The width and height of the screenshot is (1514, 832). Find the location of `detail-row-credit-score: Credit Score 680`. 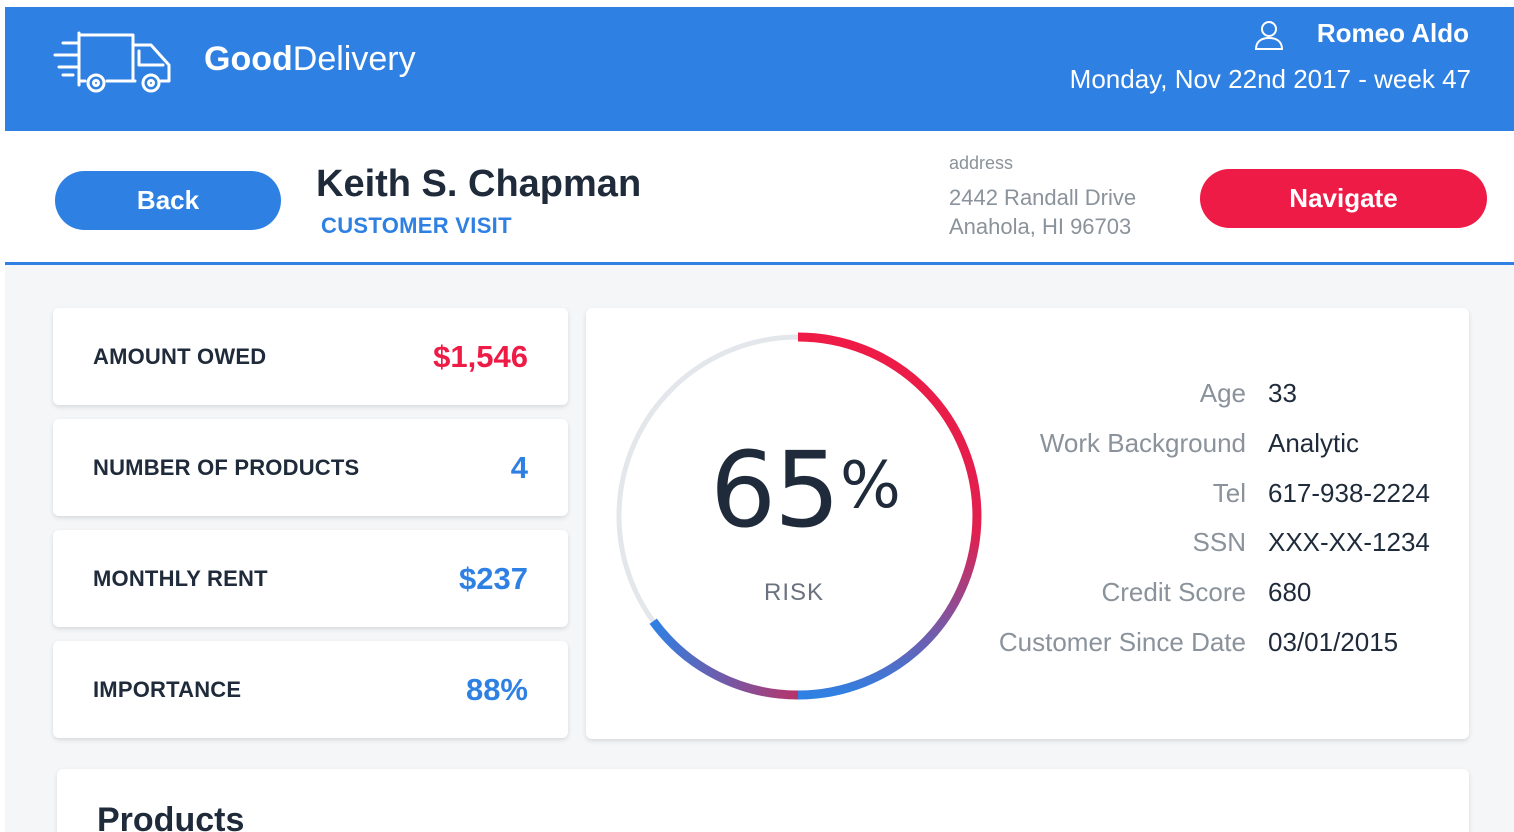

detail-row-credit-score: Credit Score 680 is located at coordinates (1221, 597).